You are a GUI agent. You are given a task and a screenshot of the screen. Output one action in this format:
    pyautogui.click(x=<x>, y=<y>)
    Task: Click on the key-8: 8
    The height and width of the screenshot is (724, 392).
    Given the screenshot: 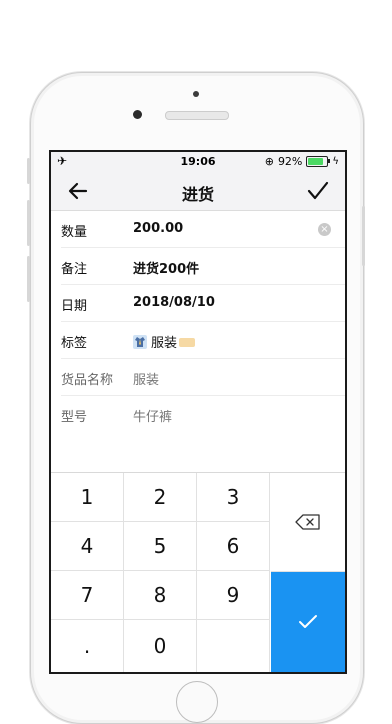 What is the action you would take?
    pyautogui.click(x=160, y=595)
    